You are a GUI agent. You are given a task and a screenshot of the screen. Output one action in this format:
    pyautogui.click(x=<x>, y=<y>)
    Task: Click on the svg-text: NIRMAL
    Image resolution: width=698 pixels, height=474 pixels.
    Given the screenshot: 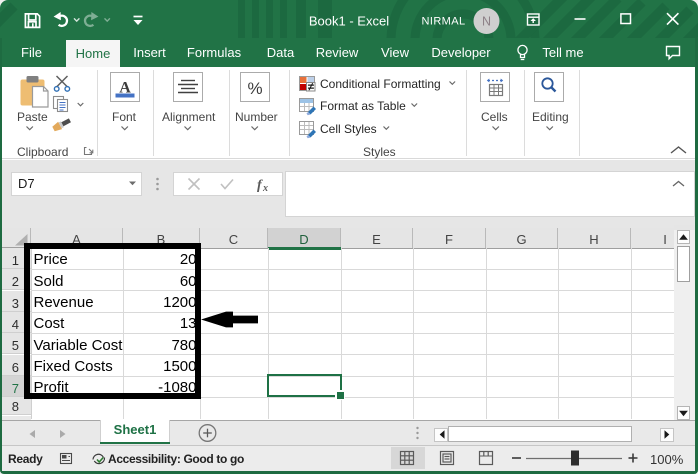 What is the action you would take?
    pyautogui.click(x=444, y=21)
    